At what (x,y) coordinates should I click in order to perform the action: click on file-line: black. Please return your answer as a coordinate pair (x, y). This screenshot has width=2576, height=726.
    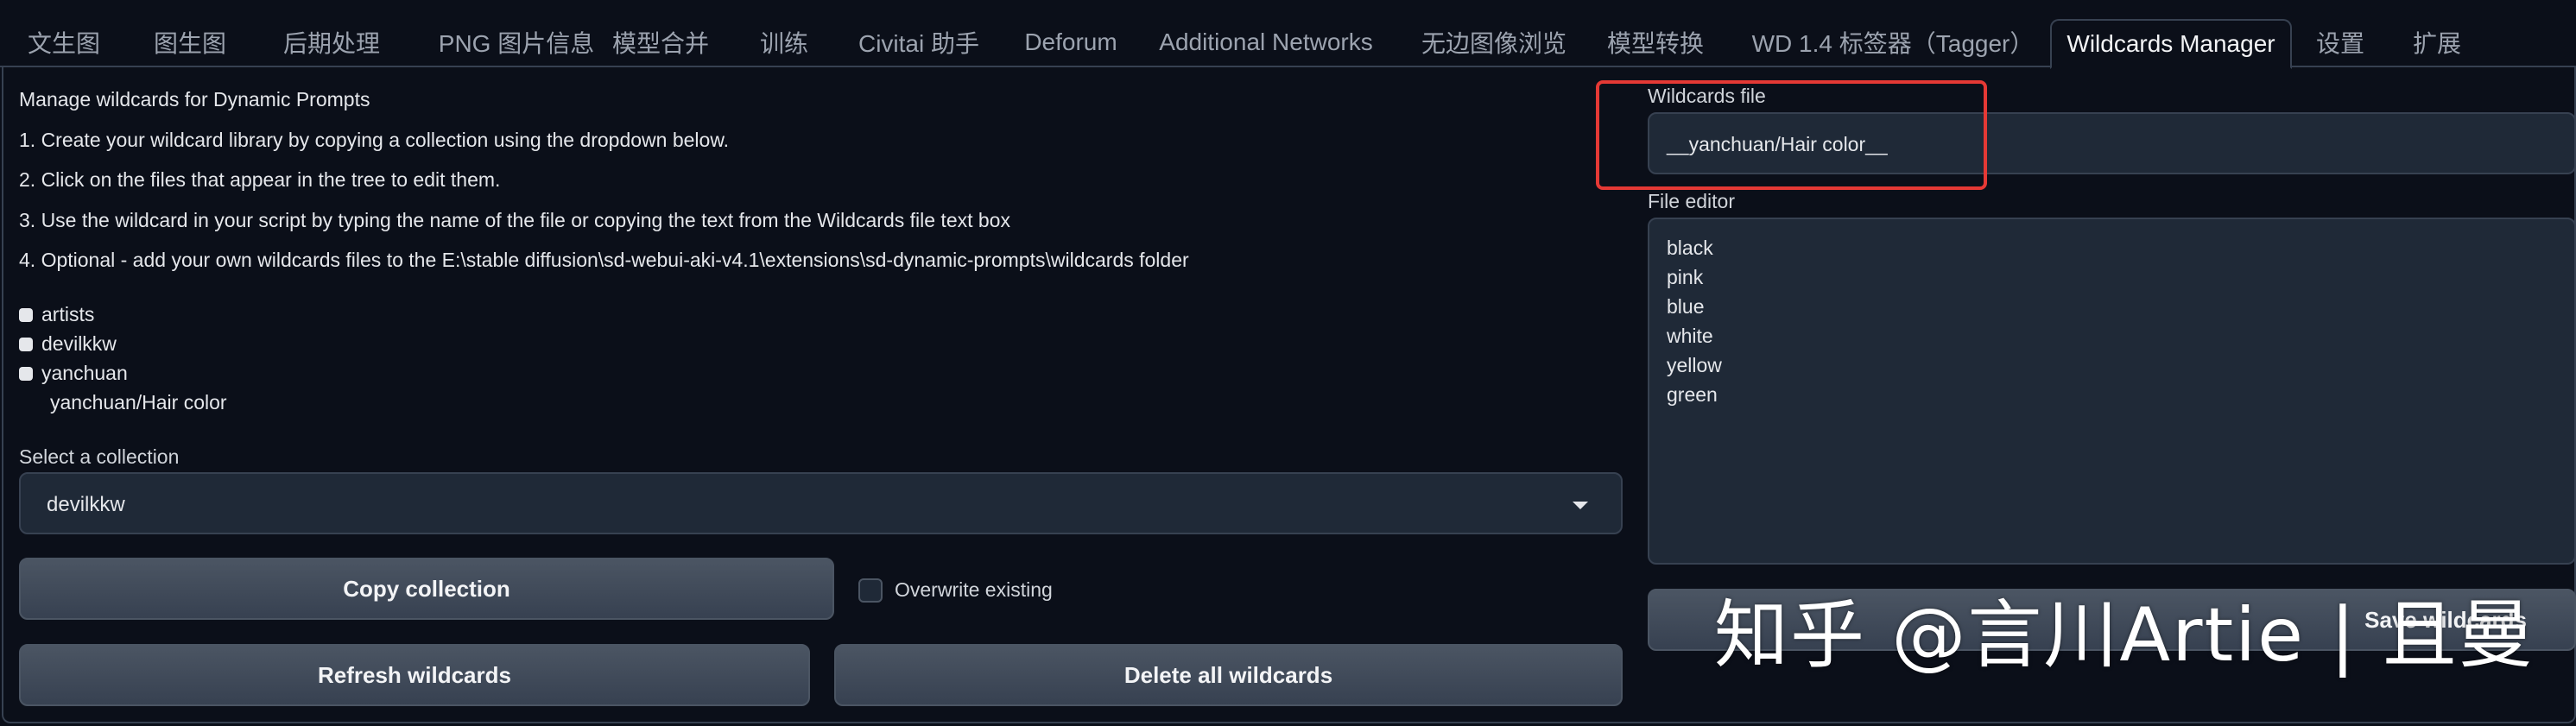
    Looking at the image, I should click on (1690, 248).